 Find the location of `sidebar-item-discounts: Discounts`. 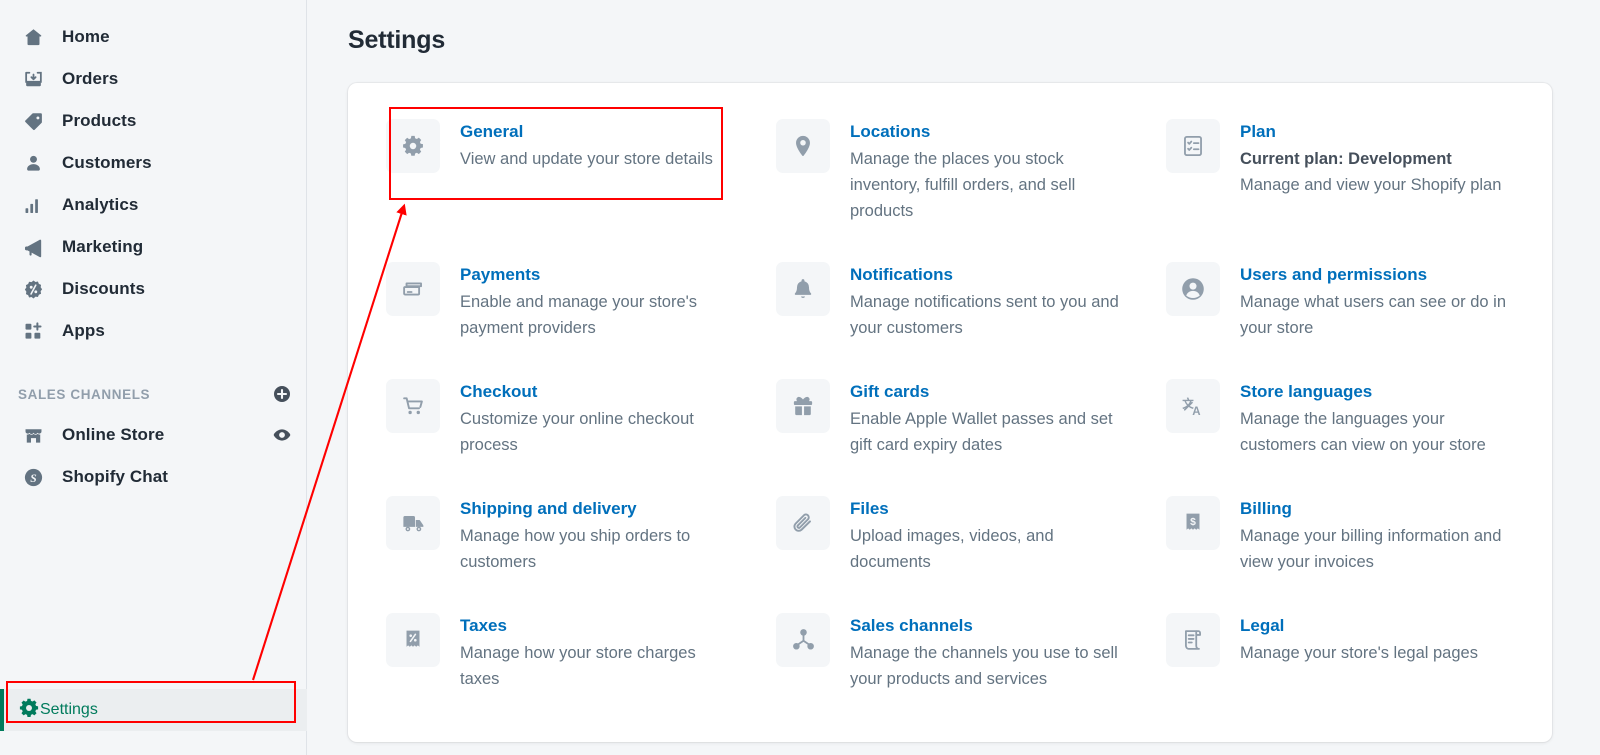

sidebar-item-discounts: Discounts is located at coordinates (153, 289).